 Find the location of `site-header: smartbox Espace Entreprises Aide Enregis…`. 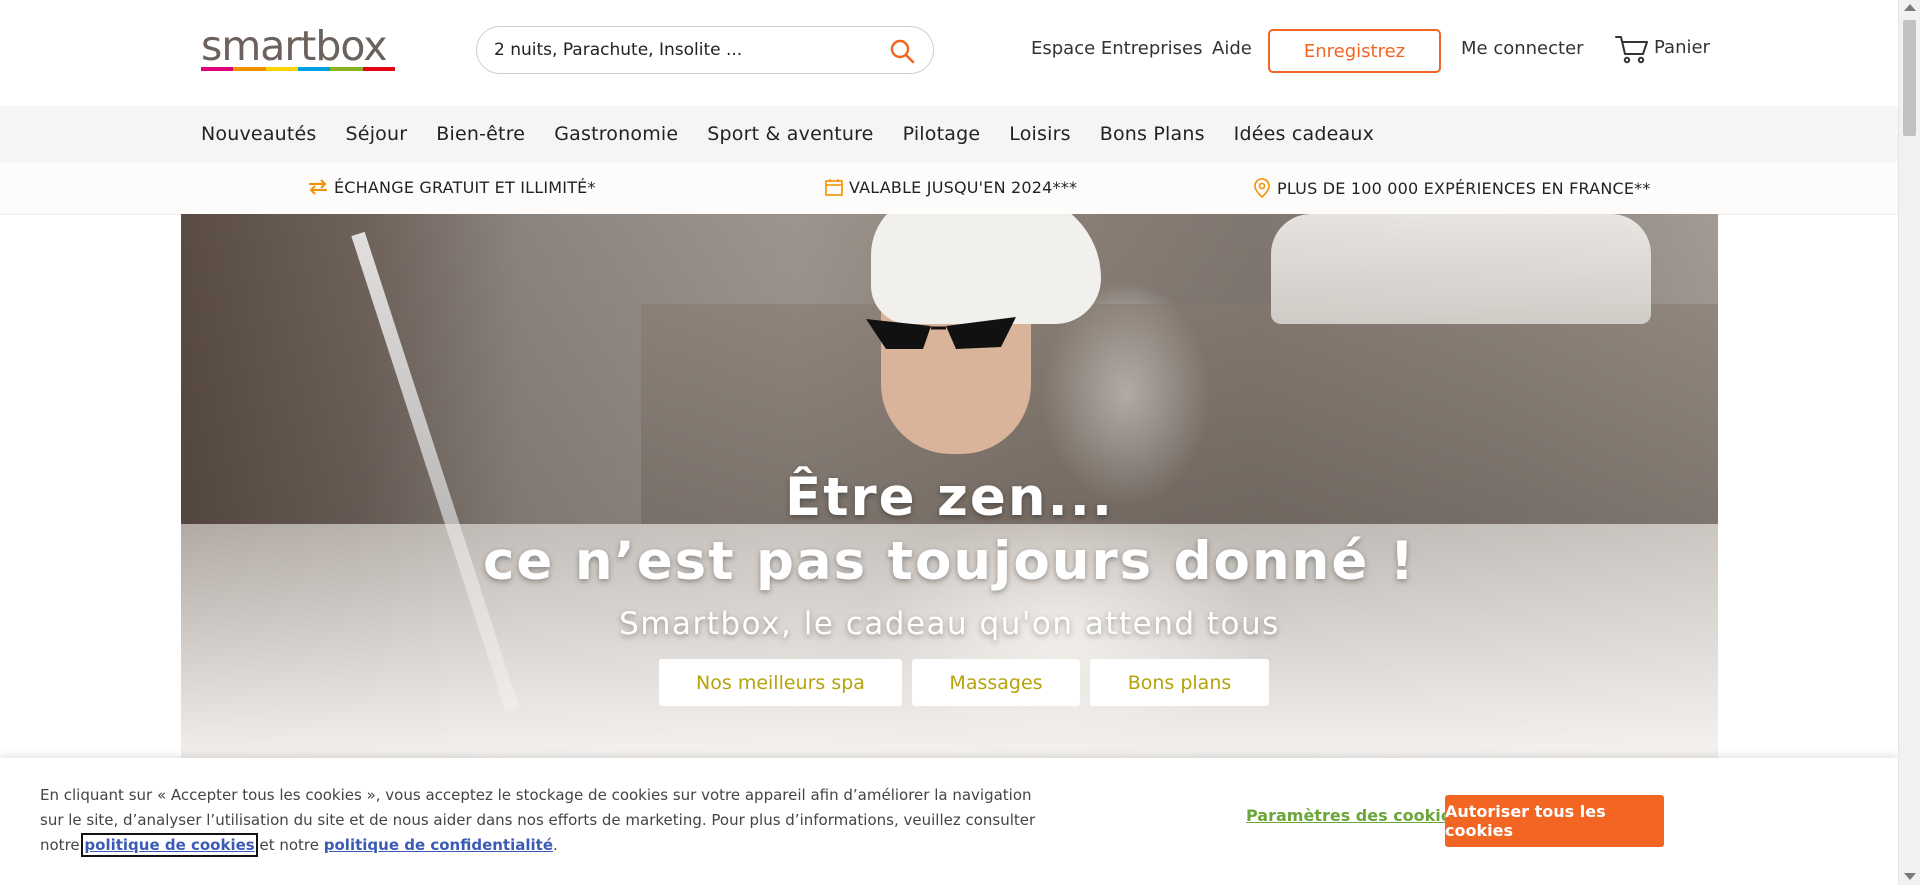

site-header: smartbox Espace Entreprises Aide Enregis… is located at coordinates (949, 53).